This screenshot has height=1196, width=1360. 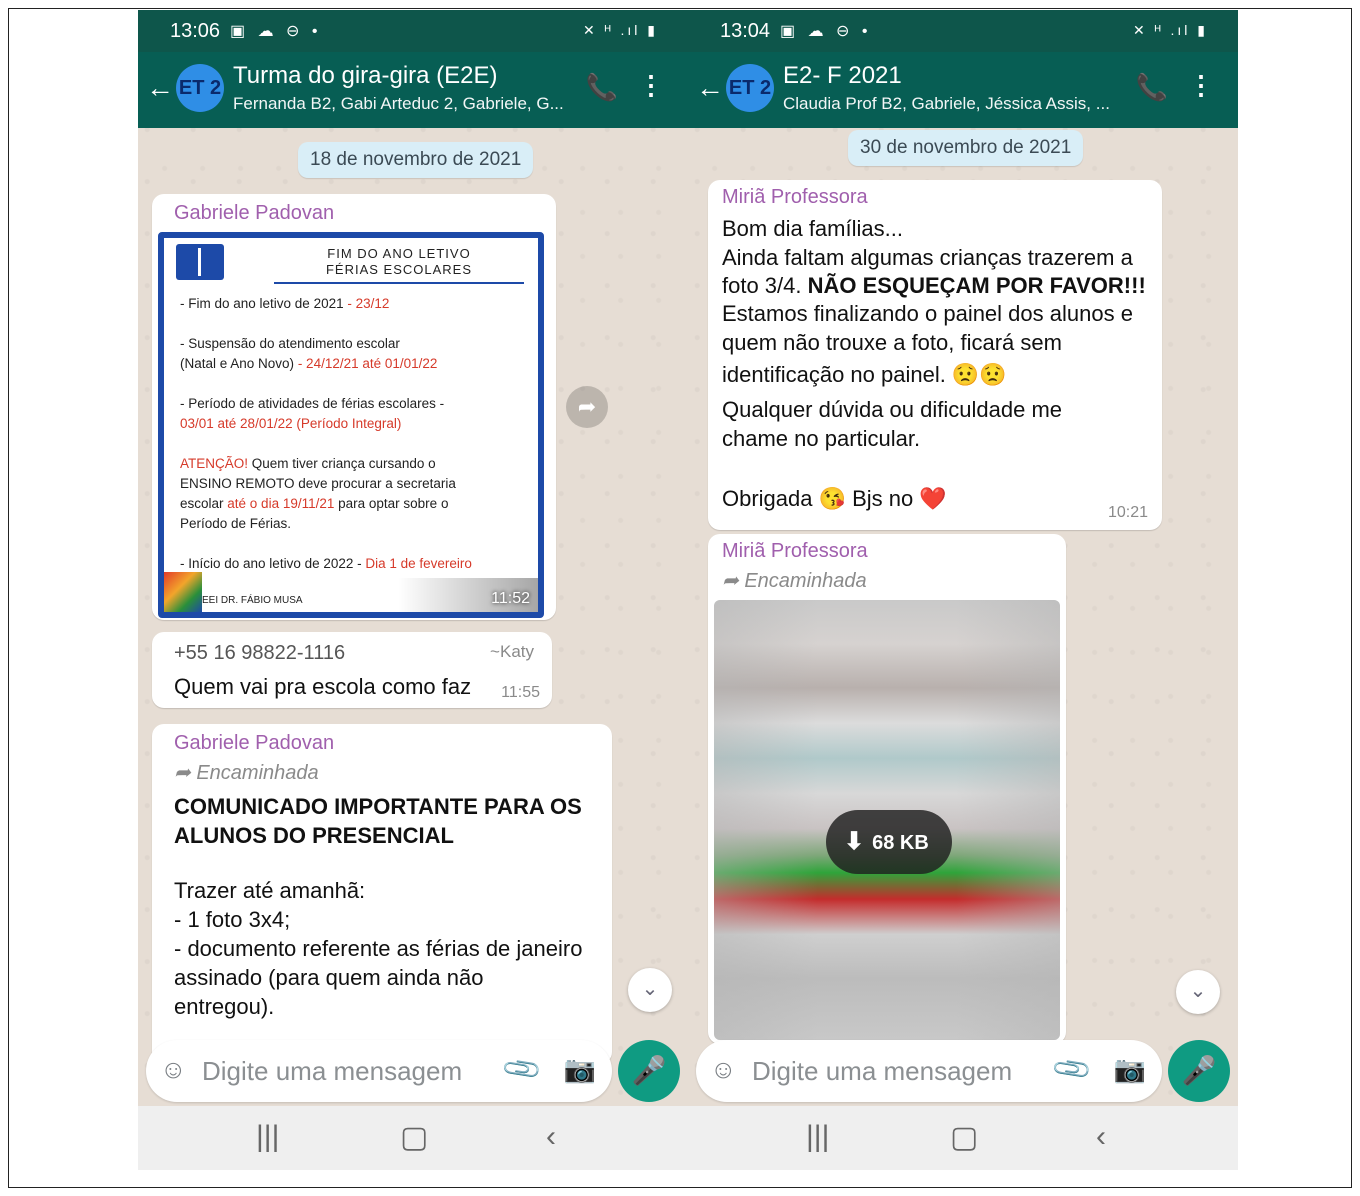 I want to click on poster-line: Período de Férias., so click(x=236, y=523).